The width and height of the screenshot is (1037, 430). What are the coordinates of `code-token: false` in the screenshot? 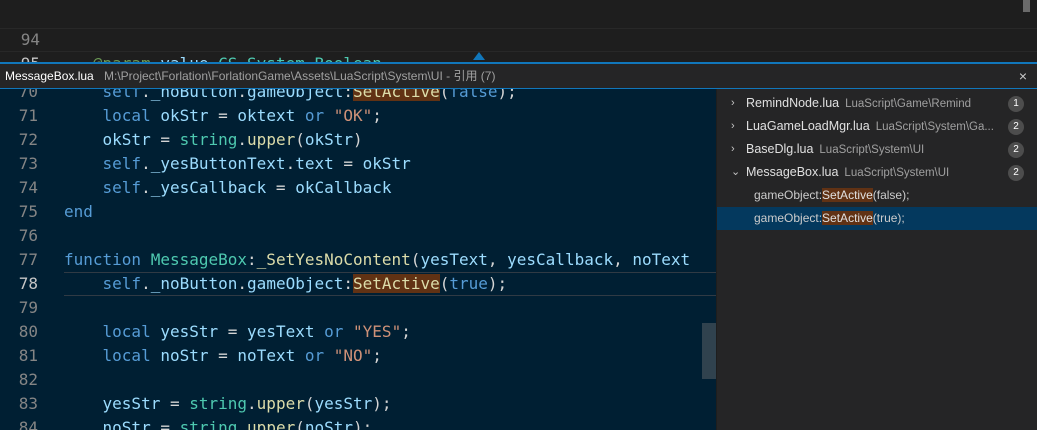 It's located at (473, 95).